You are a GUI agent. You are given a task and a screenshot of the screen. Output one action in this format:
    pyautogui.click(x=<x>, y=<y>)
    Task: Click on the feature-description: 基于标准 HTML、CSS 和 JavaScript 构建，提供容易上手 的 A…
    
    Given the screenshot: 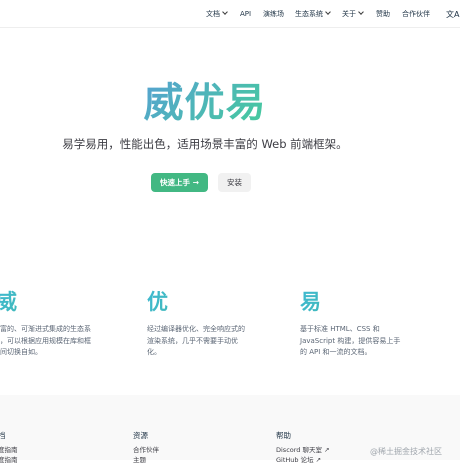 What is the action you would take?
    pyautogui.click(x=350, y=340)
    